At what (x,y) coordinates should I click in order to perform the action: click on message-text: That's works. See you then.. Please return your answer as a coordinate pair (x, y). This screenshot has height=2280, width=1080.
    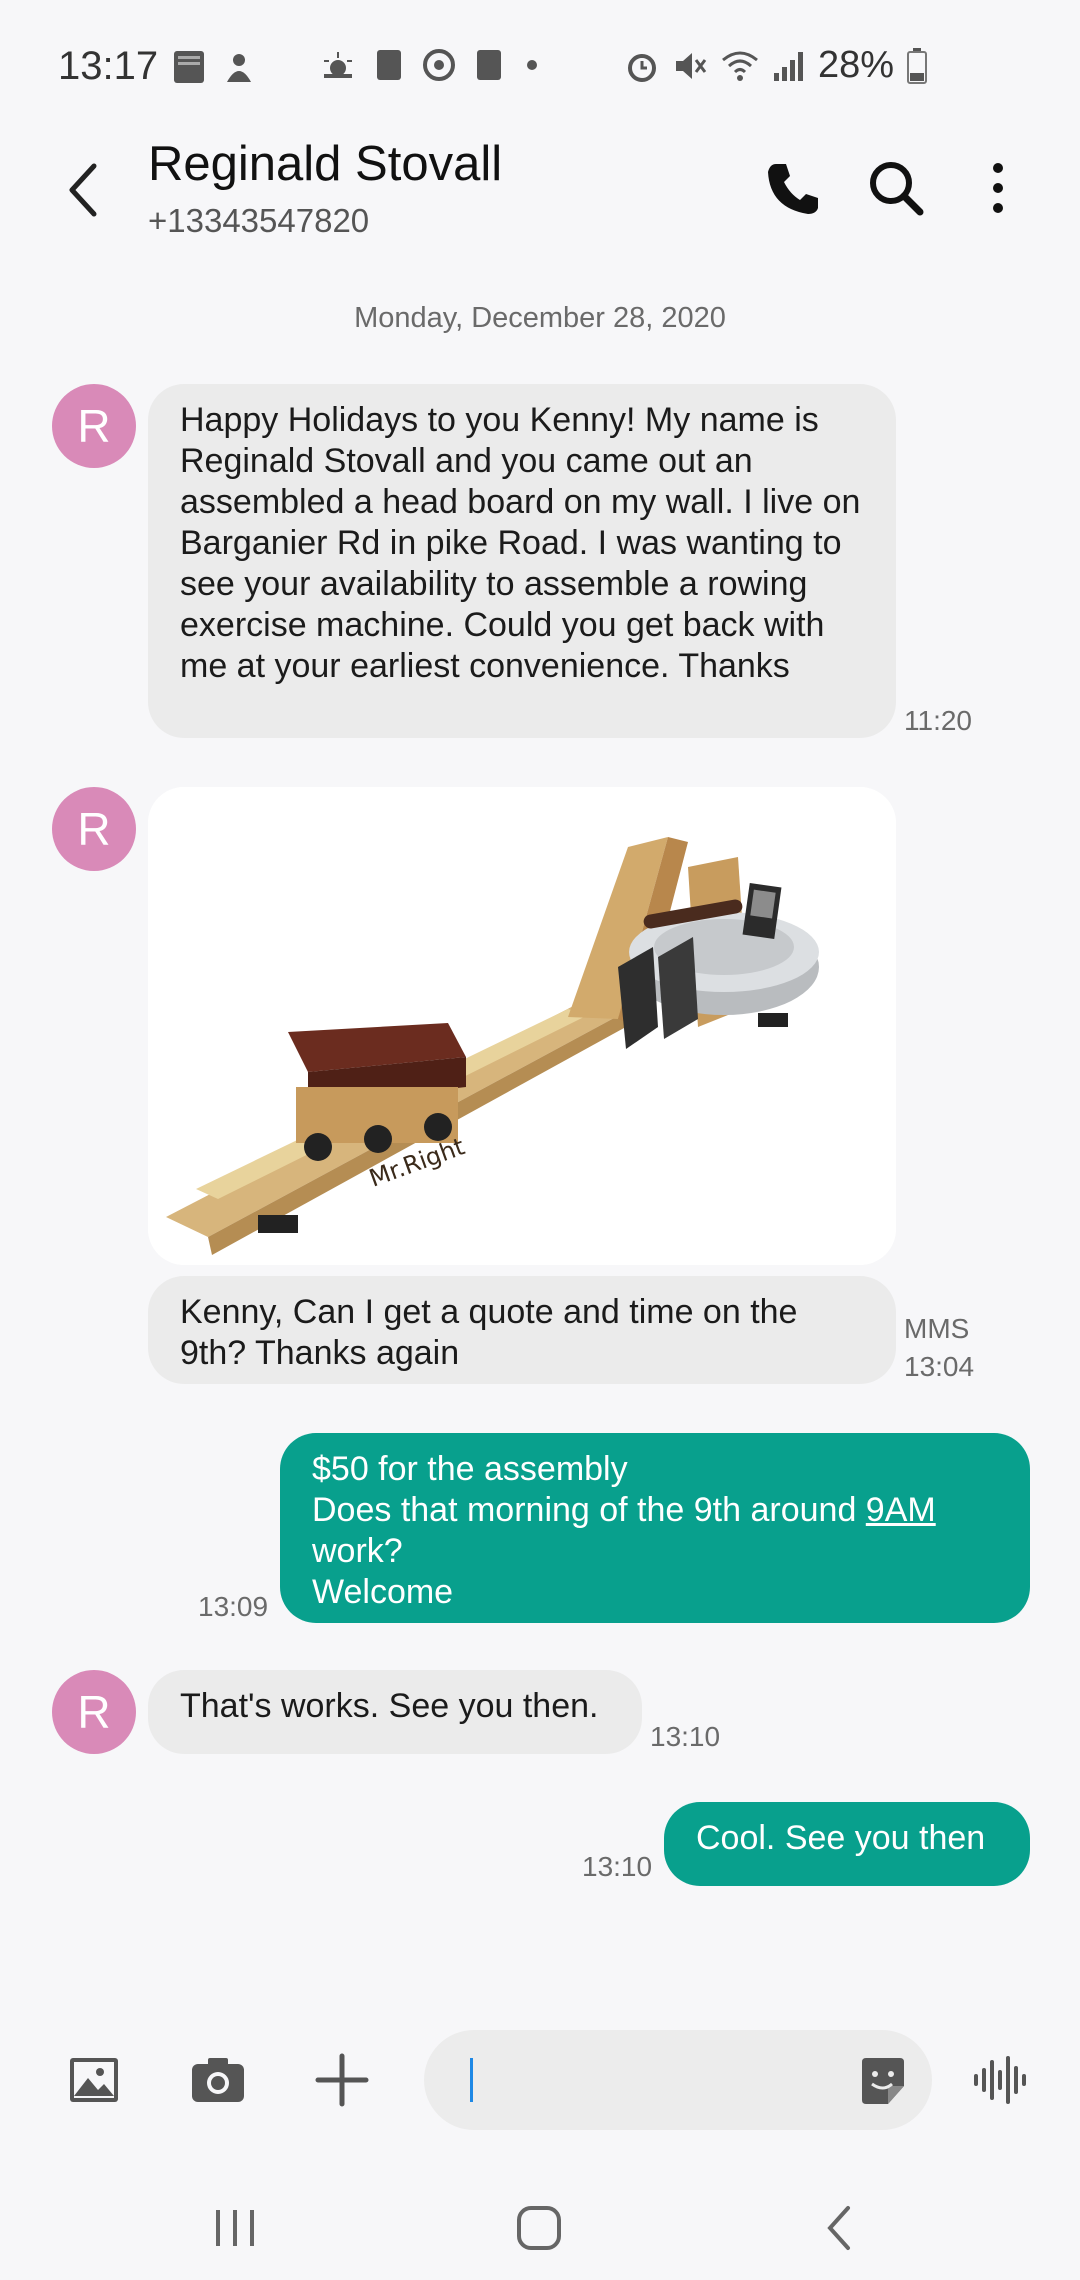
    Looking at the image, I should click on (389, 1706).